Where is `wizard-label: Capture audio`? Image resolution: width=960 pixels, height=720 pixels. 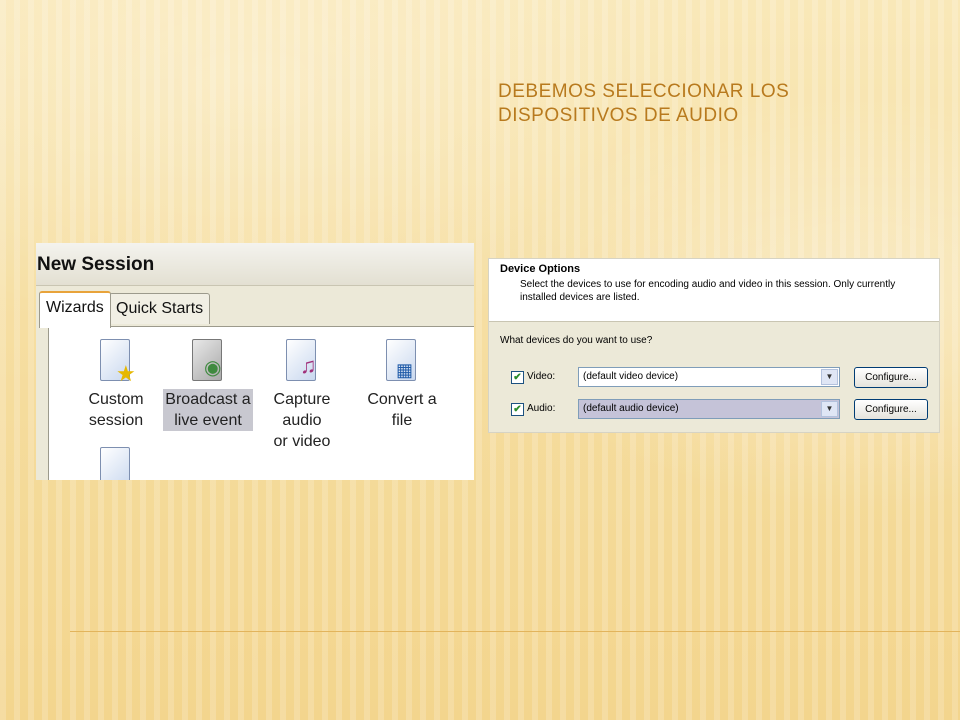
wizard-label: Capture audio is located at coordinates (302, 410).